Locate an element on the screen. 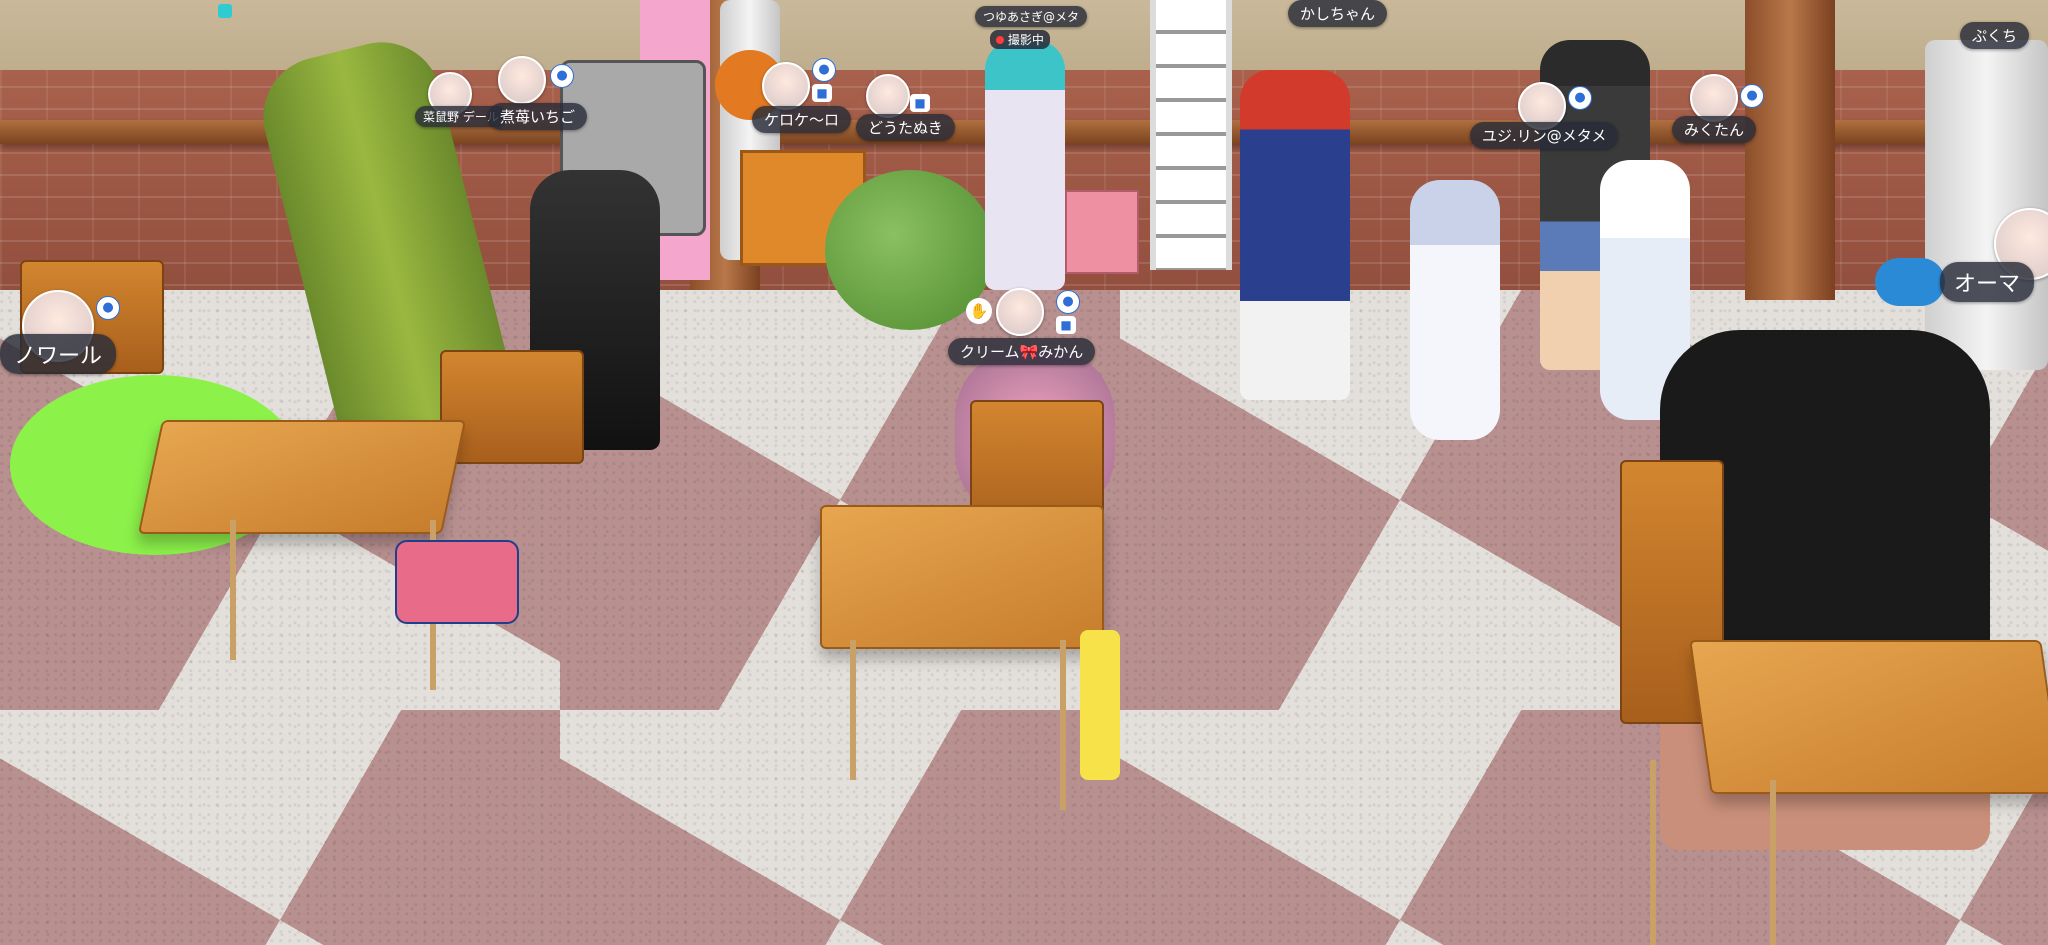 This screenshot has height=945, width=2048. nameplate-ichigo: 煮苺いちご is located at coordinates (538, 116).